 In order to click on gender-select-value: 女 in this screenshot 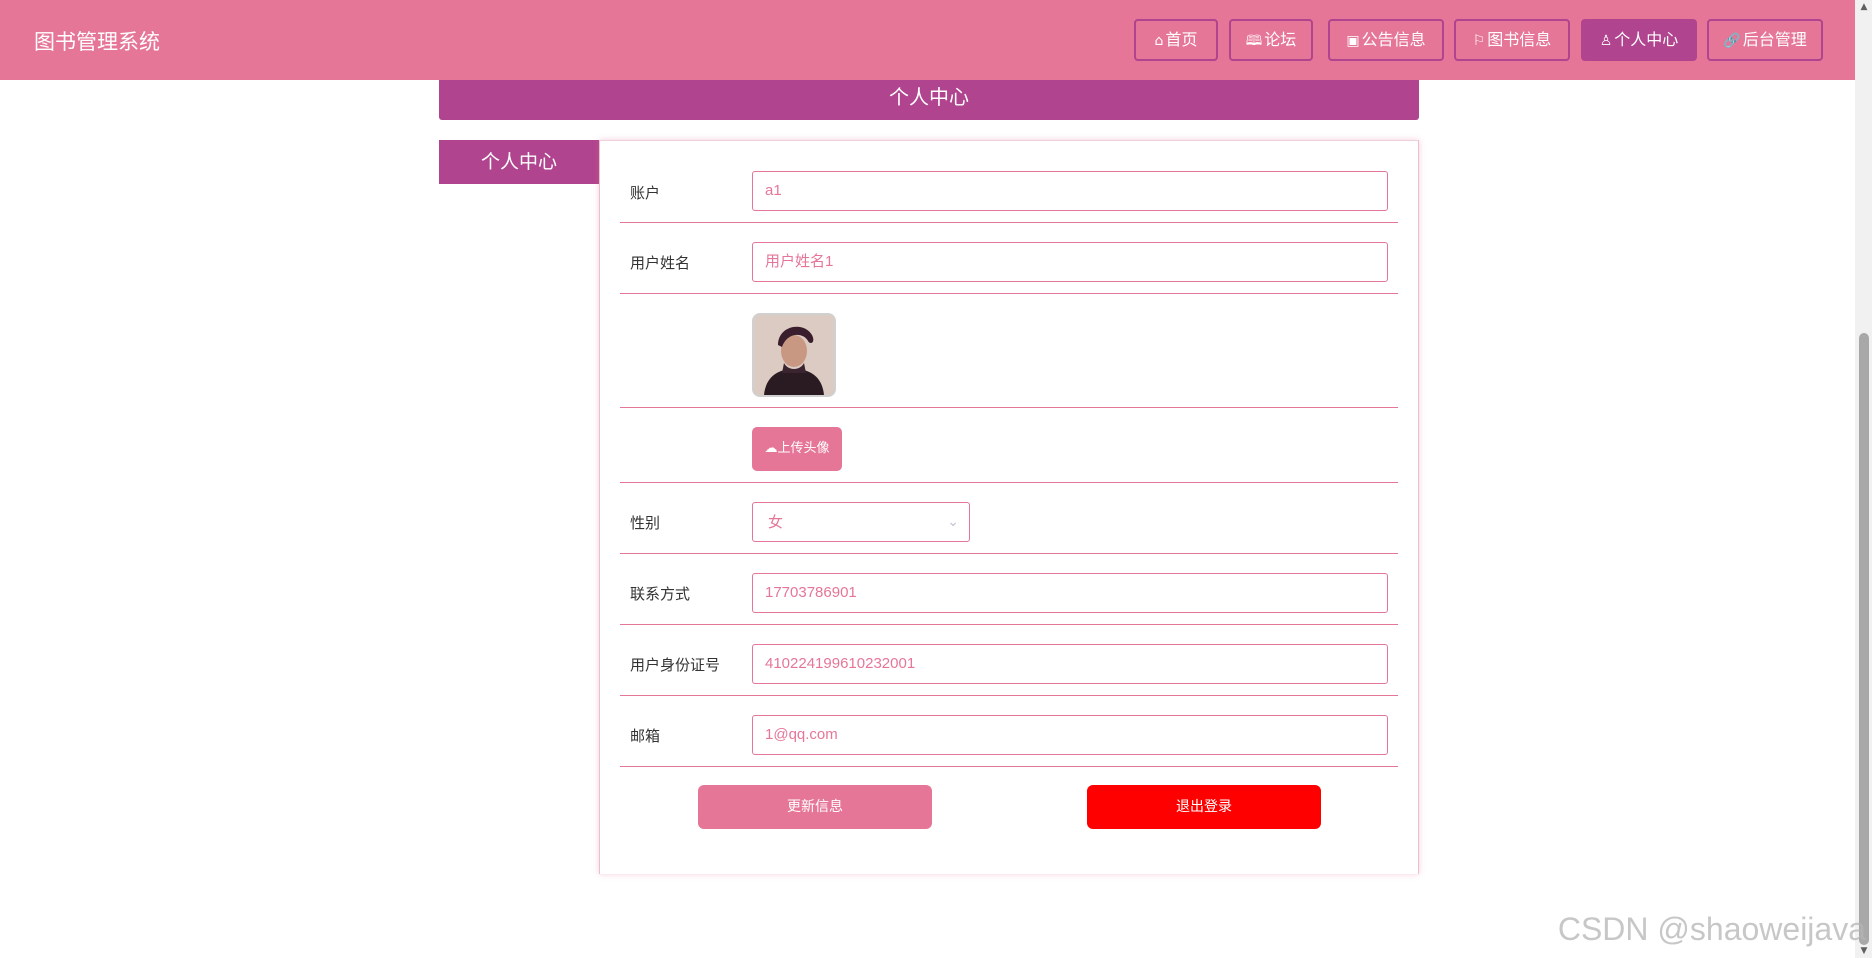, I will do `click(776, 522)`.